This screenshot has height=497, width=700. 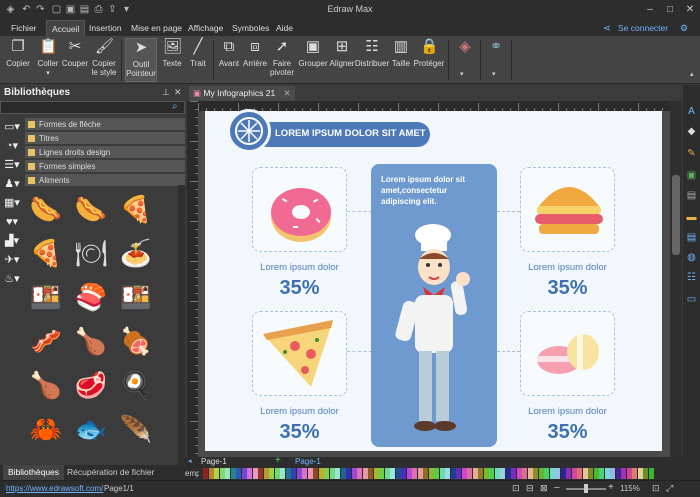 What do you see at coordinates (242, 93) in the screenshot?
I see `document-tab: ▣ My Infographics 21 ✕` at bounding box center [242, 93].